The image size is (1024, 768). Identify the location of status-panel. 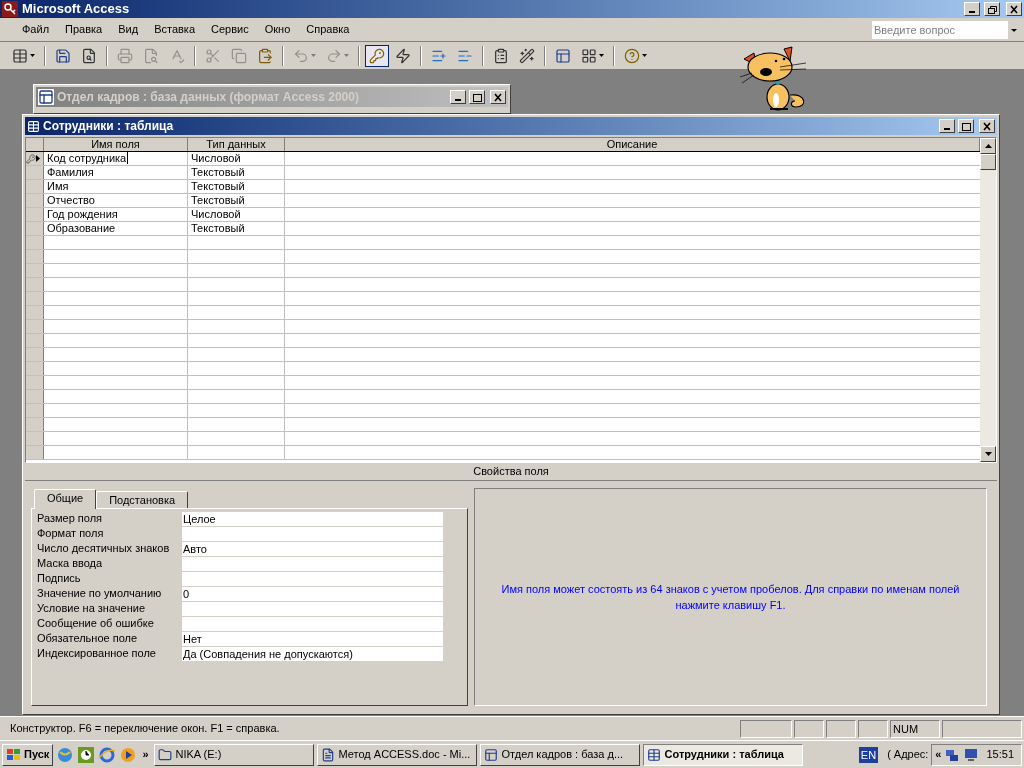
(841, 728).